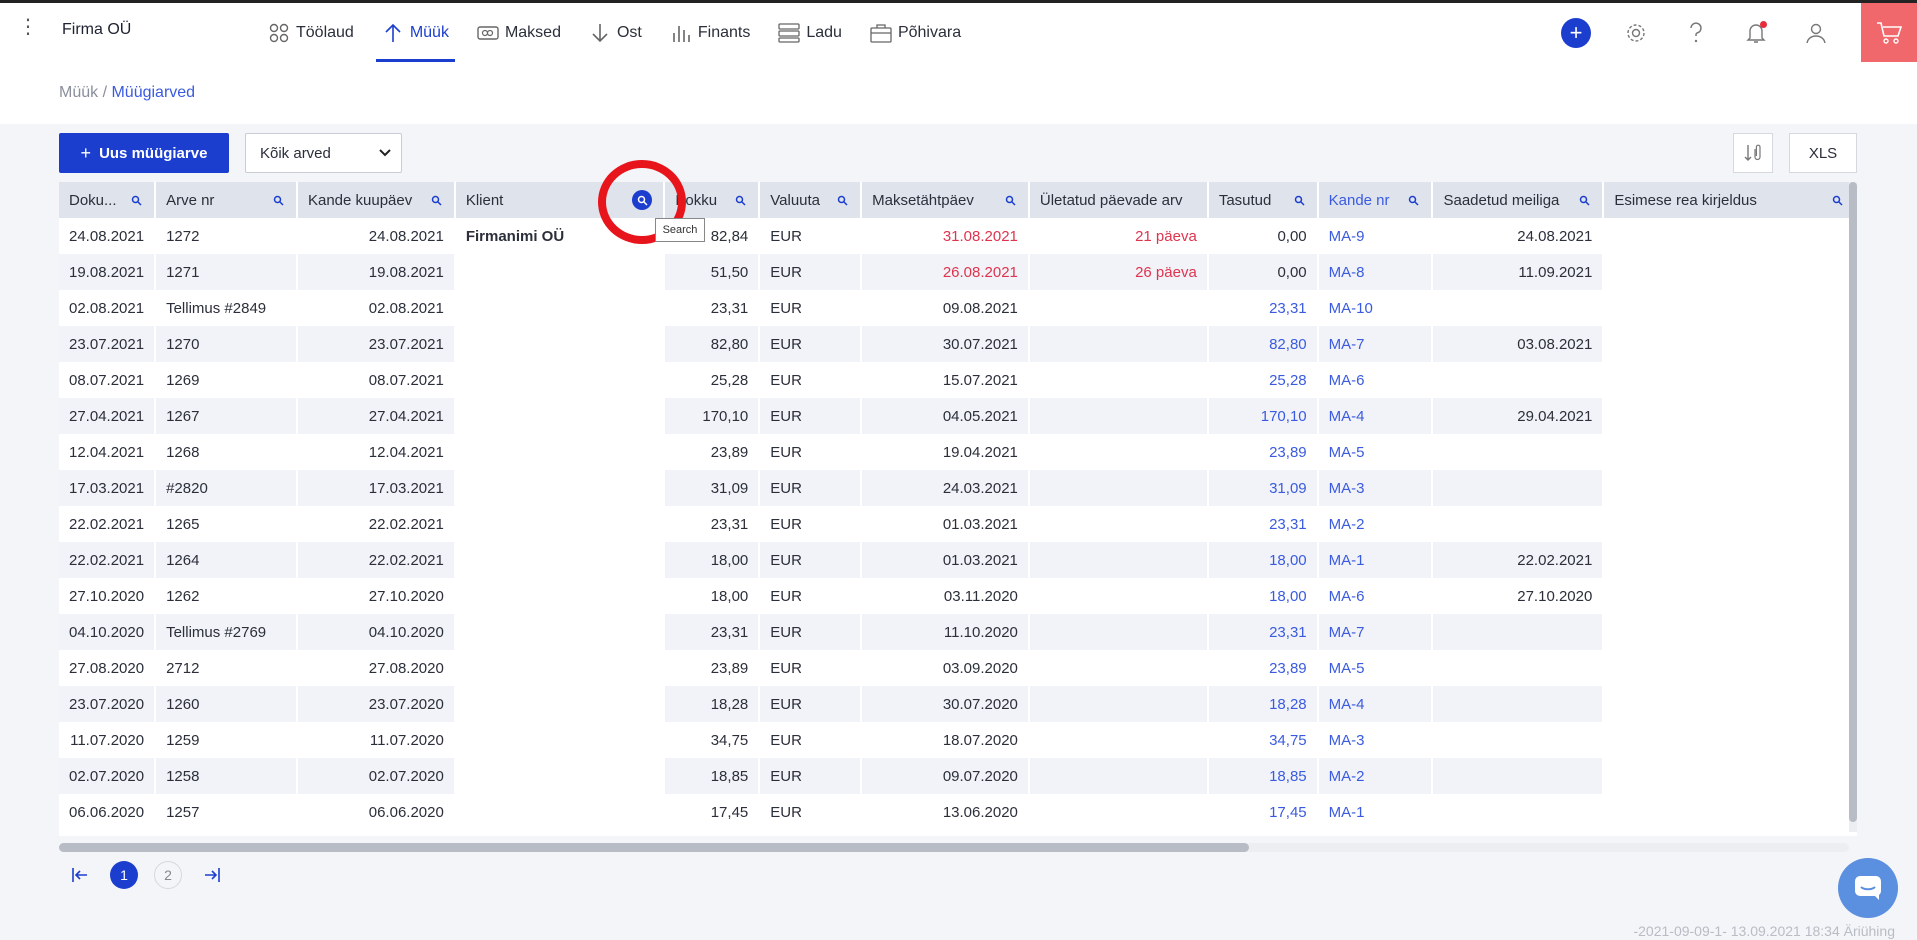  Describe the element at coordinates (376, 632) in the screenshot. I see `table-cell: 04.10.2020` at that location.